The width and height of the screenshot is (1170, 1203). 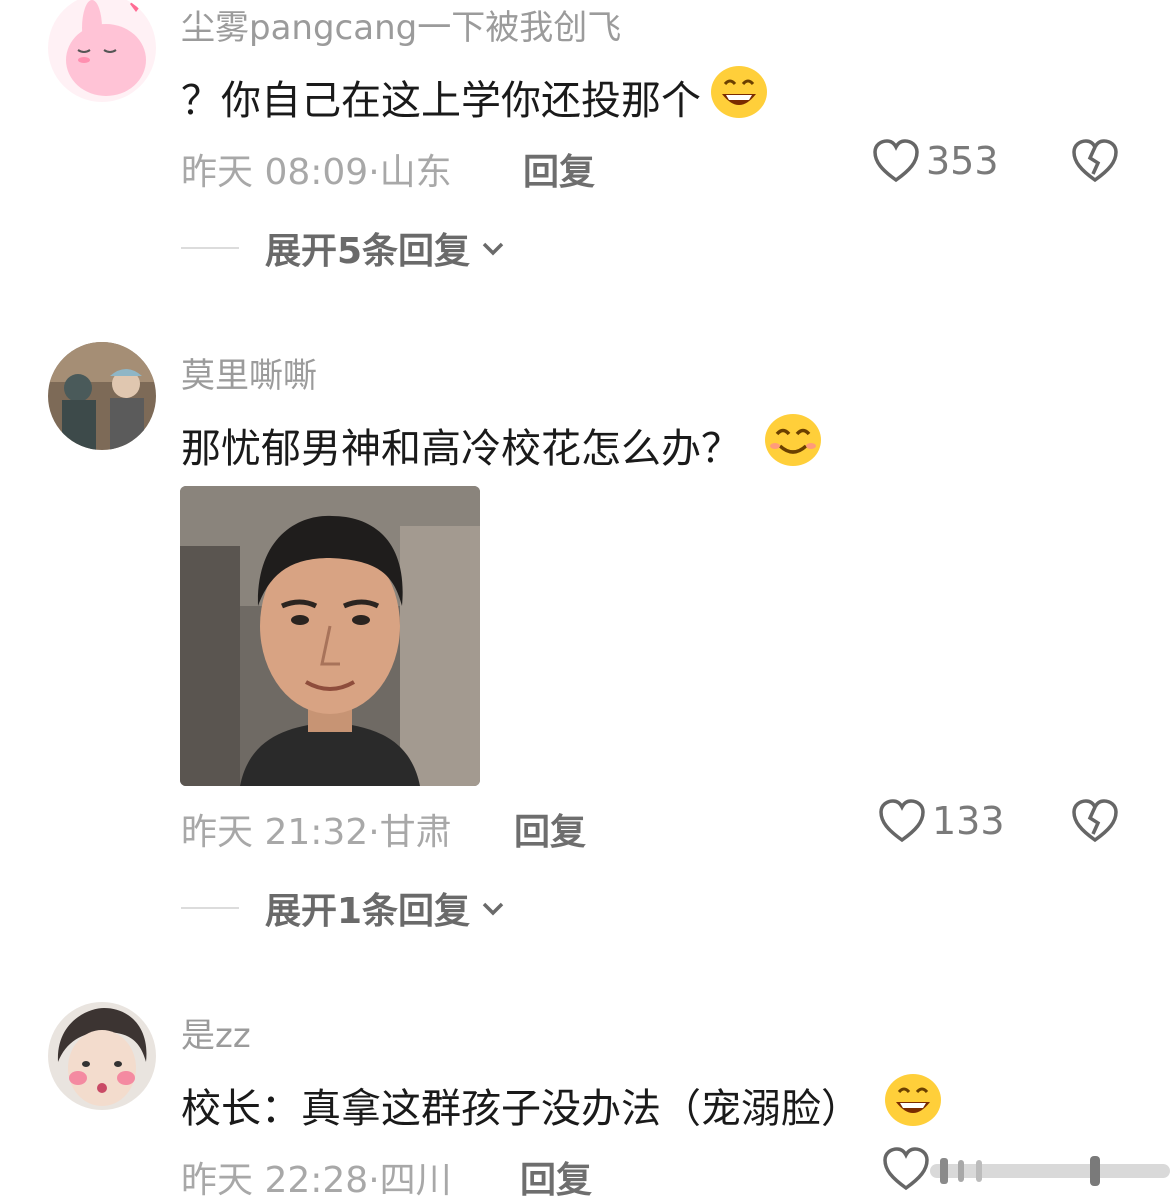 What do you see at coordinates (316, 1177) in the screenshot?
I see `comment-meta: 昨天 22:28·四川` at bounding box center [316, 1177].